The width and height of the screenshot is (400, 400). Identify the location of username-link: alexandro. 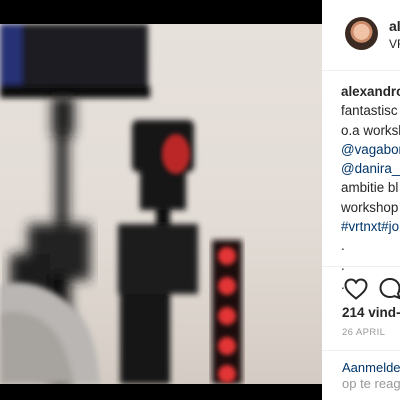
(394, 26).